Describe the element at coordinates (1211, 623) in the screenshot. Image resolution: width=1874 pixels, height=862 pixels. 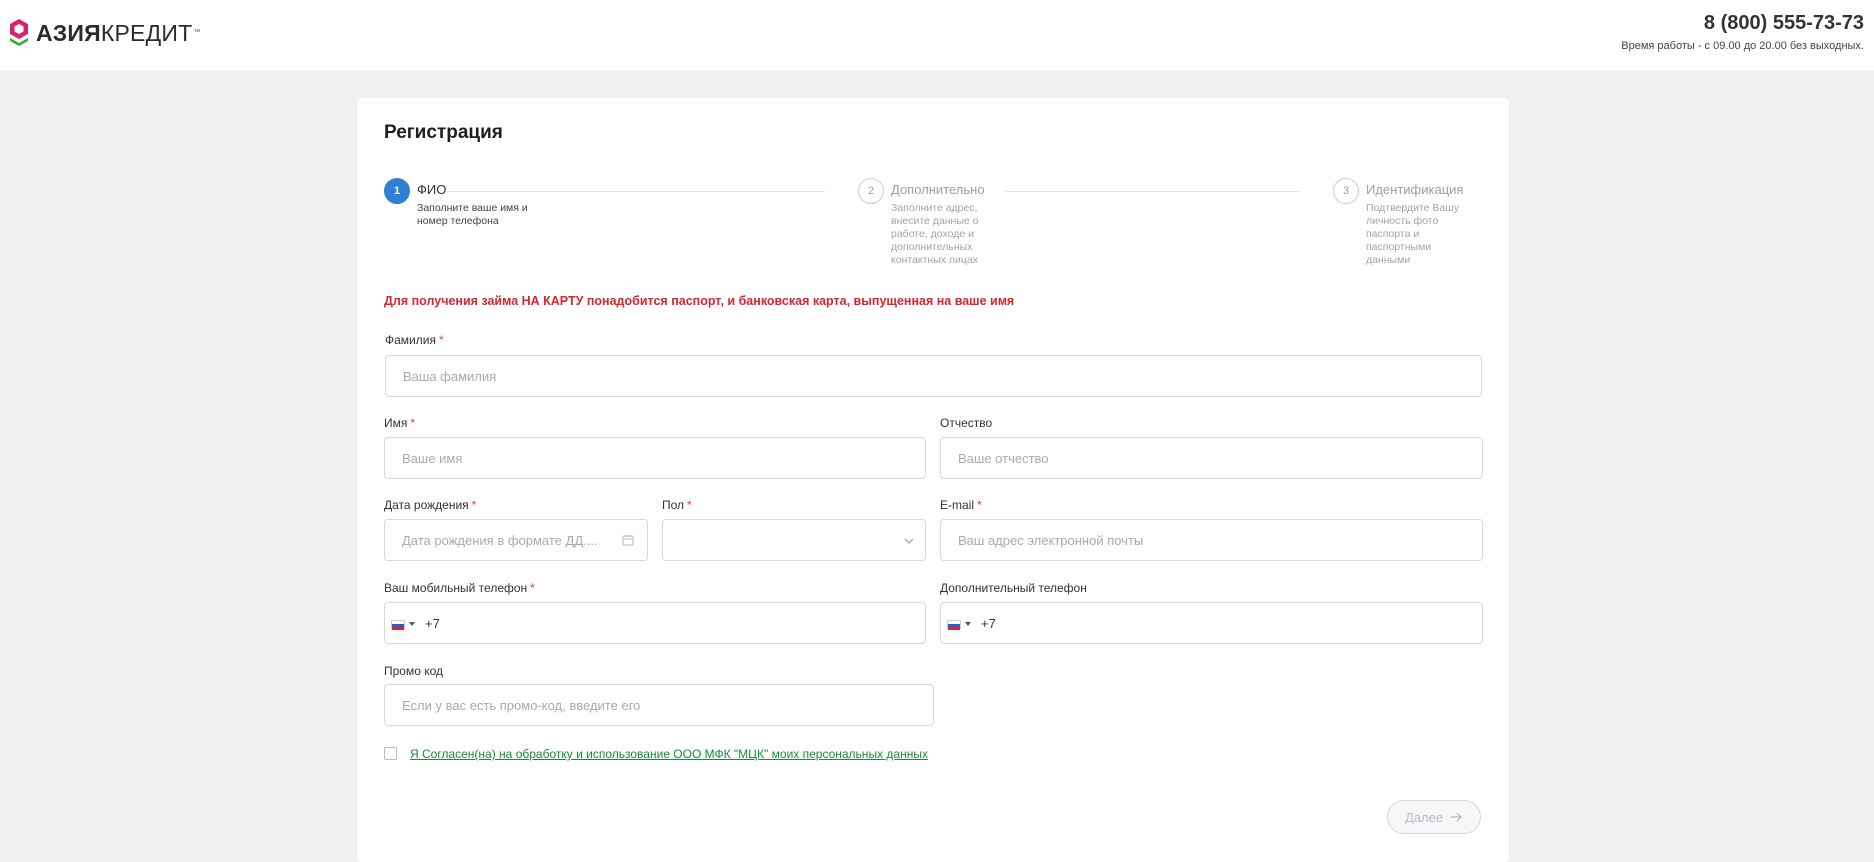
I see `extra-phone-input: +7` at that location.